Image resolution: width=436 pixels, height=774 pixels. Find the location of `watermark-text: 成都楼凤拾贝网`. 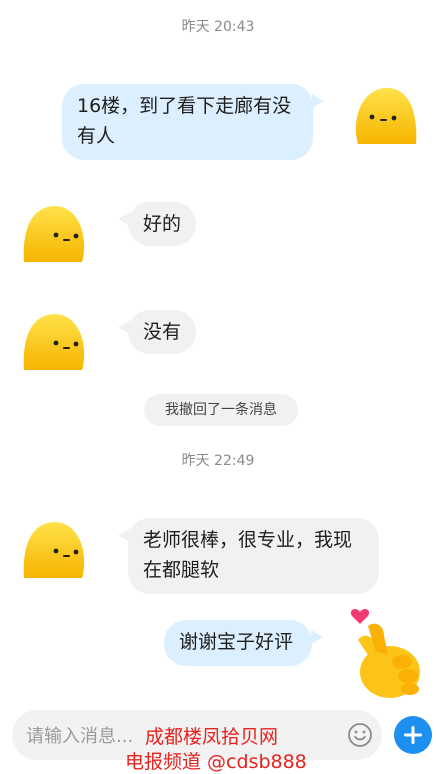

watermark-text: 成都楼凤拾贝网 is located at coordinates (212, 737).